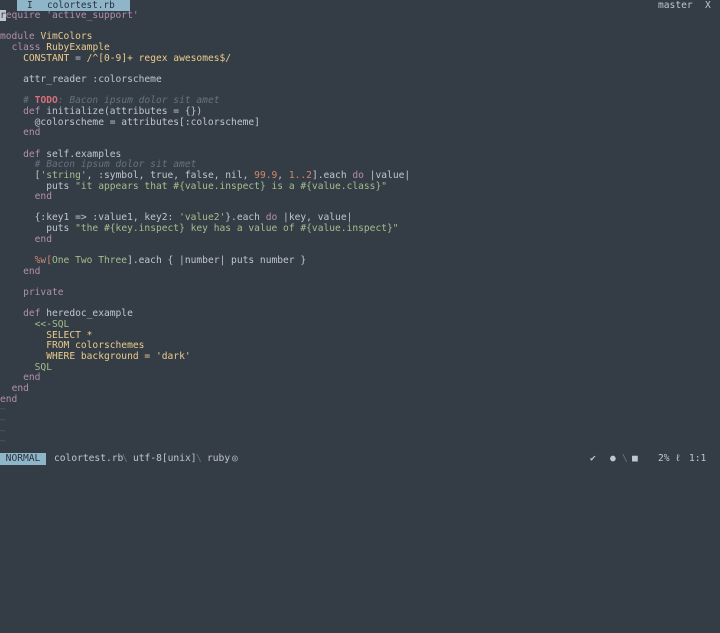 Image resolution: width=720 pixels, height=633 pixels. What do you see at coordinates (121, 101) in the screenshot?
I see `code-comment: # TODO: Bacon ipsum dolor sit amet` at bounding box center [121, 101].